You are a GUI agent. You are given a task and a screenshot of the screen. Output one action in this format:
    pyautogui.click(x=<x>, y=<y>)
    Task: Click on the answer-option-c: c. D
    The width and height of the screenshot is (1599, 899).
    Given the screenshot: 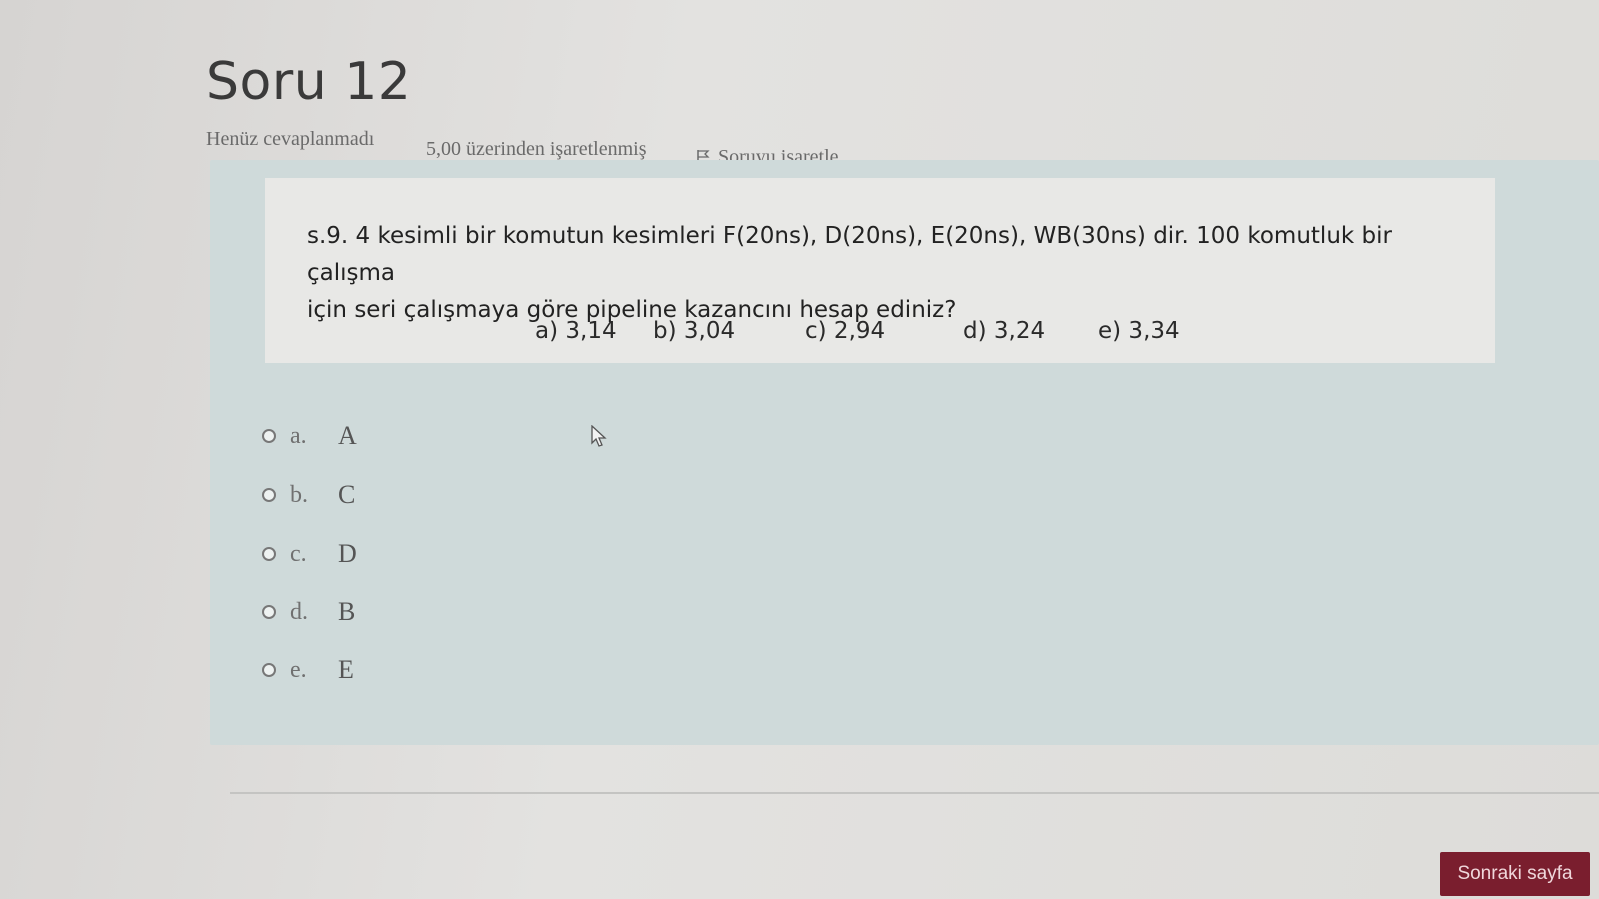 What is the action you would take?
    pyautogui.click(x=309, y=554)
    